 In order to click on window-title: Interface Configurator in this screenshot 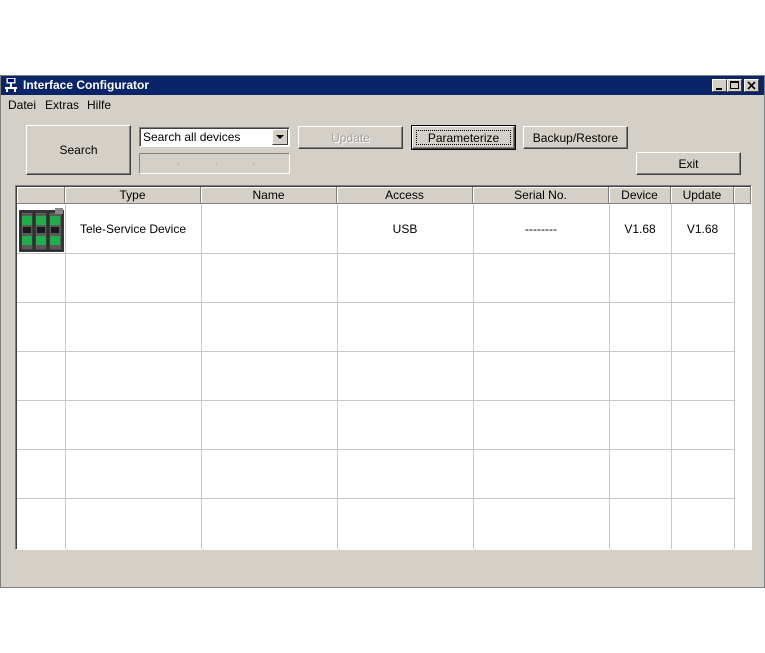, I will do `click(86, 85)`.